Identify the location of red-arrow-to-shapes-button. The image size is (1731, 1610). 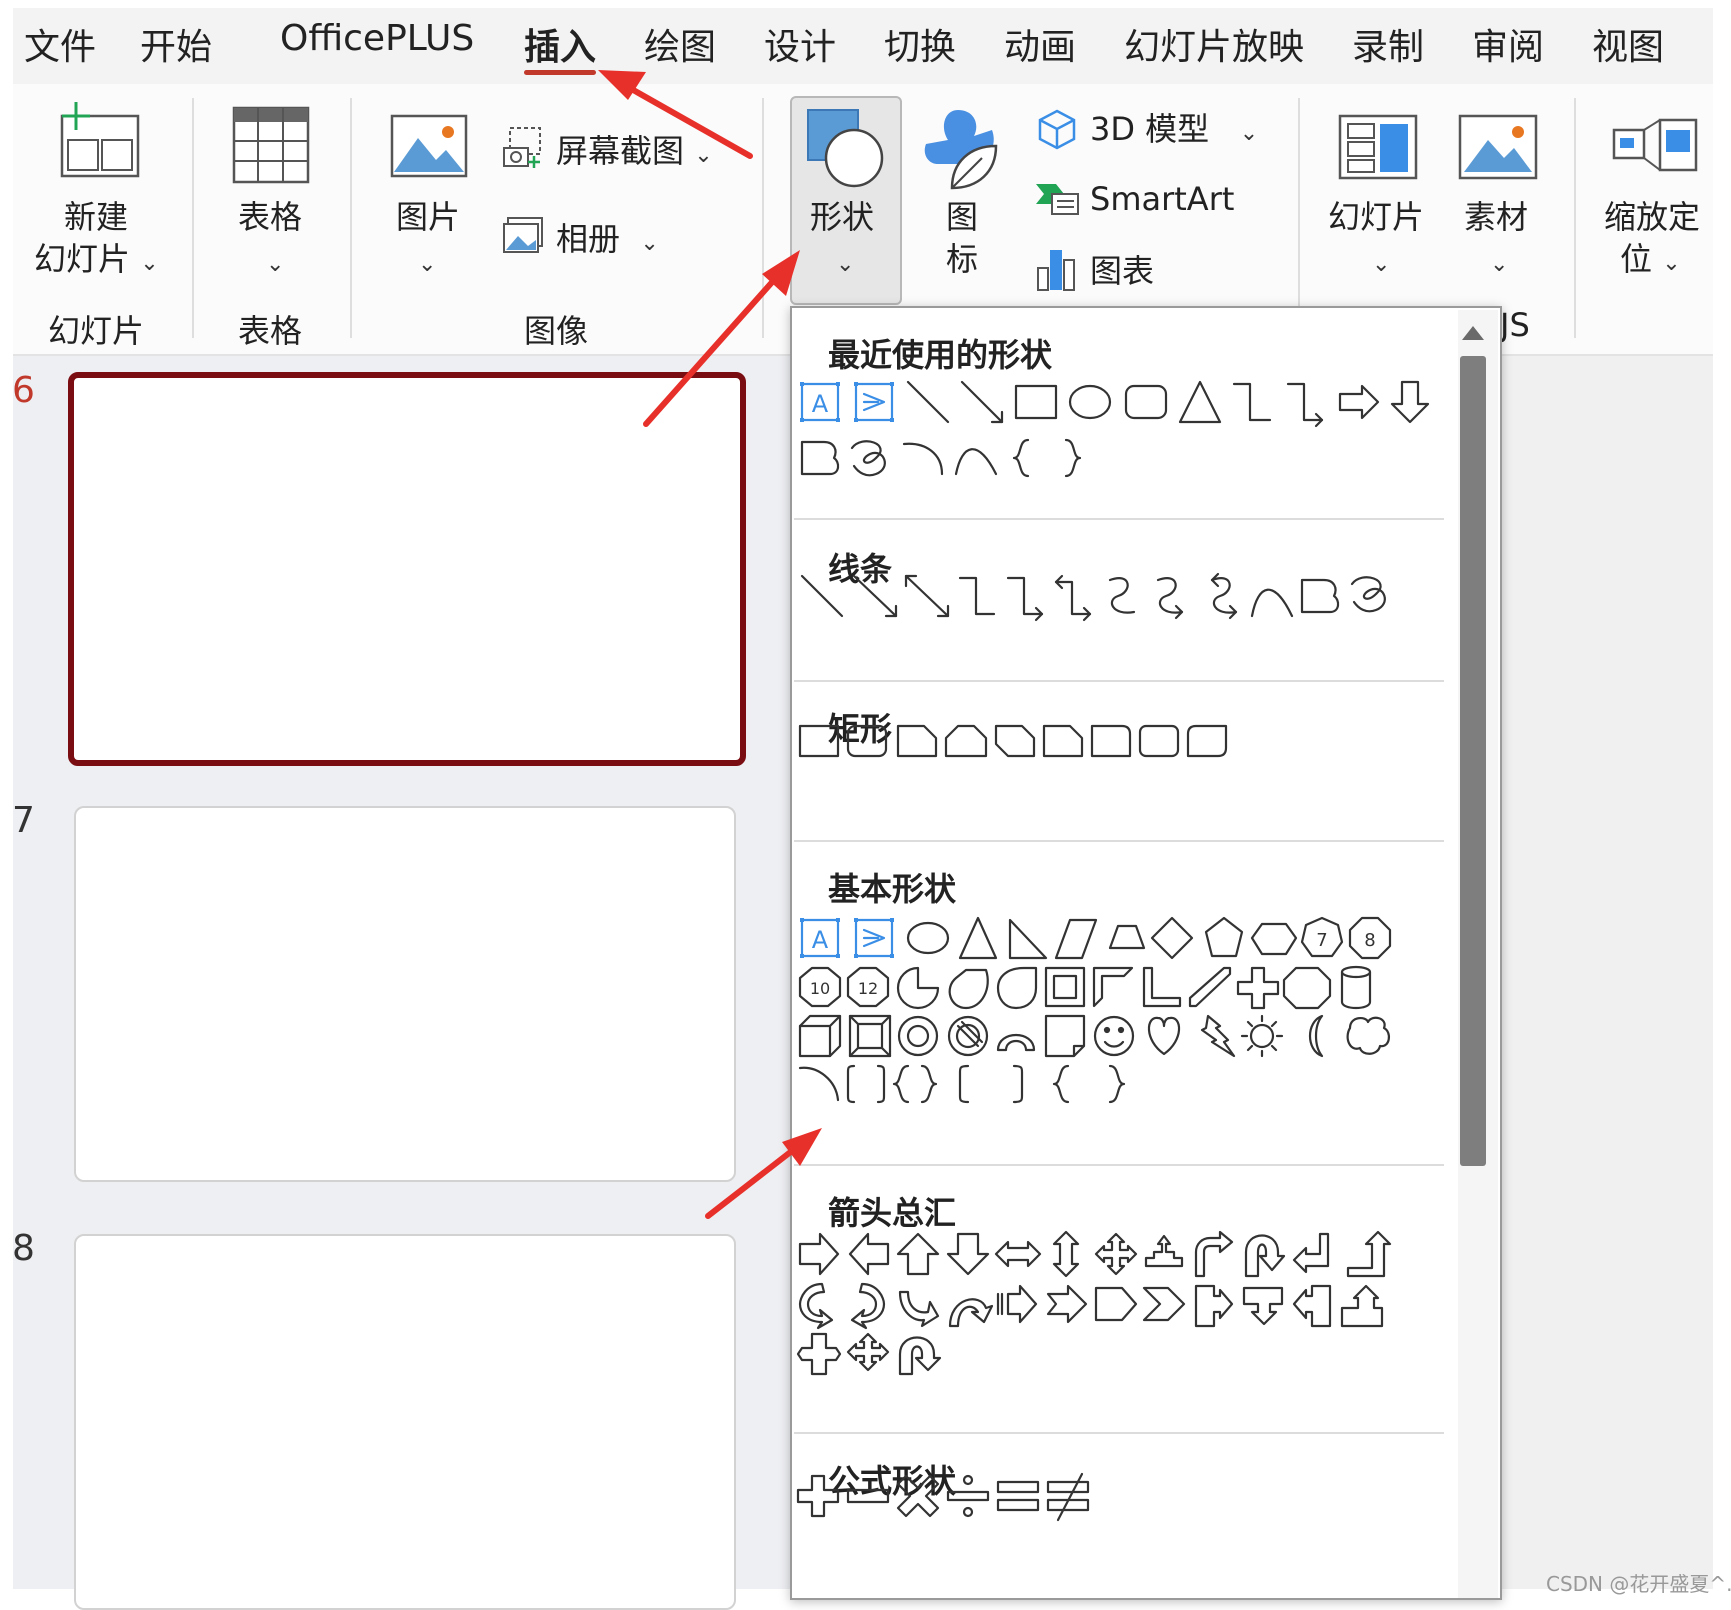
(718, 343).